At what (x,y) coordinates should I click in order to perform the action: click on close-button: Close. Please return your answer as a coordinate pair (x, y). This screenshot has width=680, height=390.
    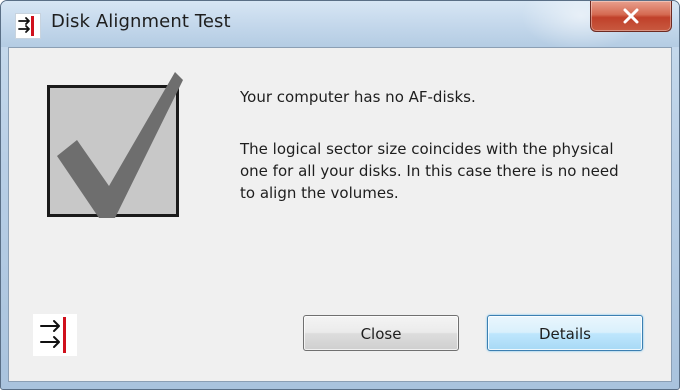
    Looking at the image, I should click on (381, 333).